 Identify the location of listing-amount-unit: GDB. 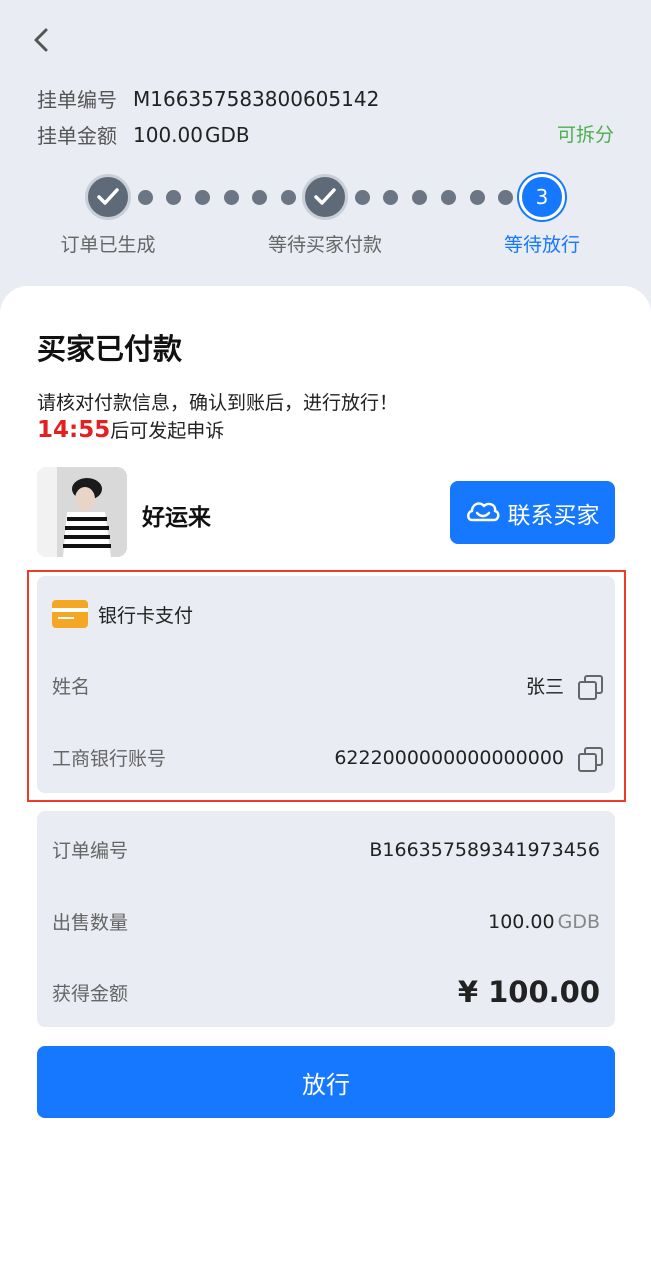
(227, 134).